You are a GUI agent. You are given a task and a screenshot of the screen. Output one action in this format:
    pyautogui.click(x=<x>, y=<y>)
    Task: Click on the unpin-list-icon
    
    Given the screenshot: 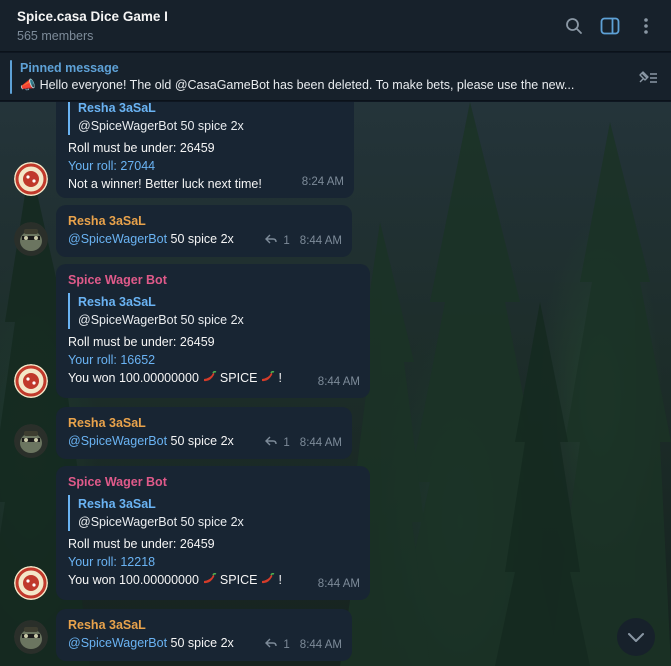 What is the action you would take?
    pyautogui.click(x=648, y=77)
    